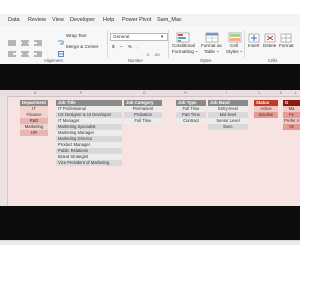 This screenshot has width=320, height=300. What do you see at coordinates (126, 47) in the screenshot?
I see `number-symbol-buttons: $ ~ % ,` at bounding box center [126, 47].